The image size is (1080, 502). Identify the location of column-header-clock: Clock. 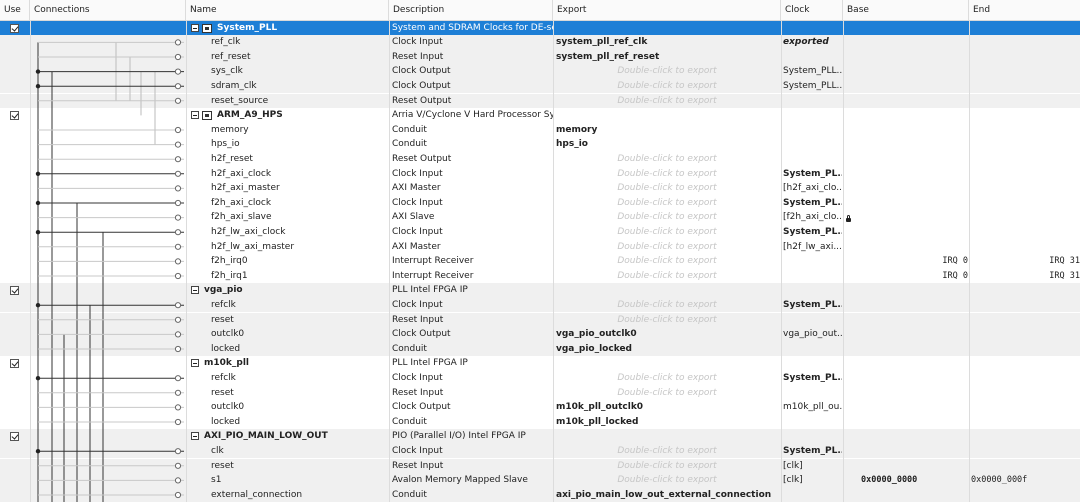
(812, 10).